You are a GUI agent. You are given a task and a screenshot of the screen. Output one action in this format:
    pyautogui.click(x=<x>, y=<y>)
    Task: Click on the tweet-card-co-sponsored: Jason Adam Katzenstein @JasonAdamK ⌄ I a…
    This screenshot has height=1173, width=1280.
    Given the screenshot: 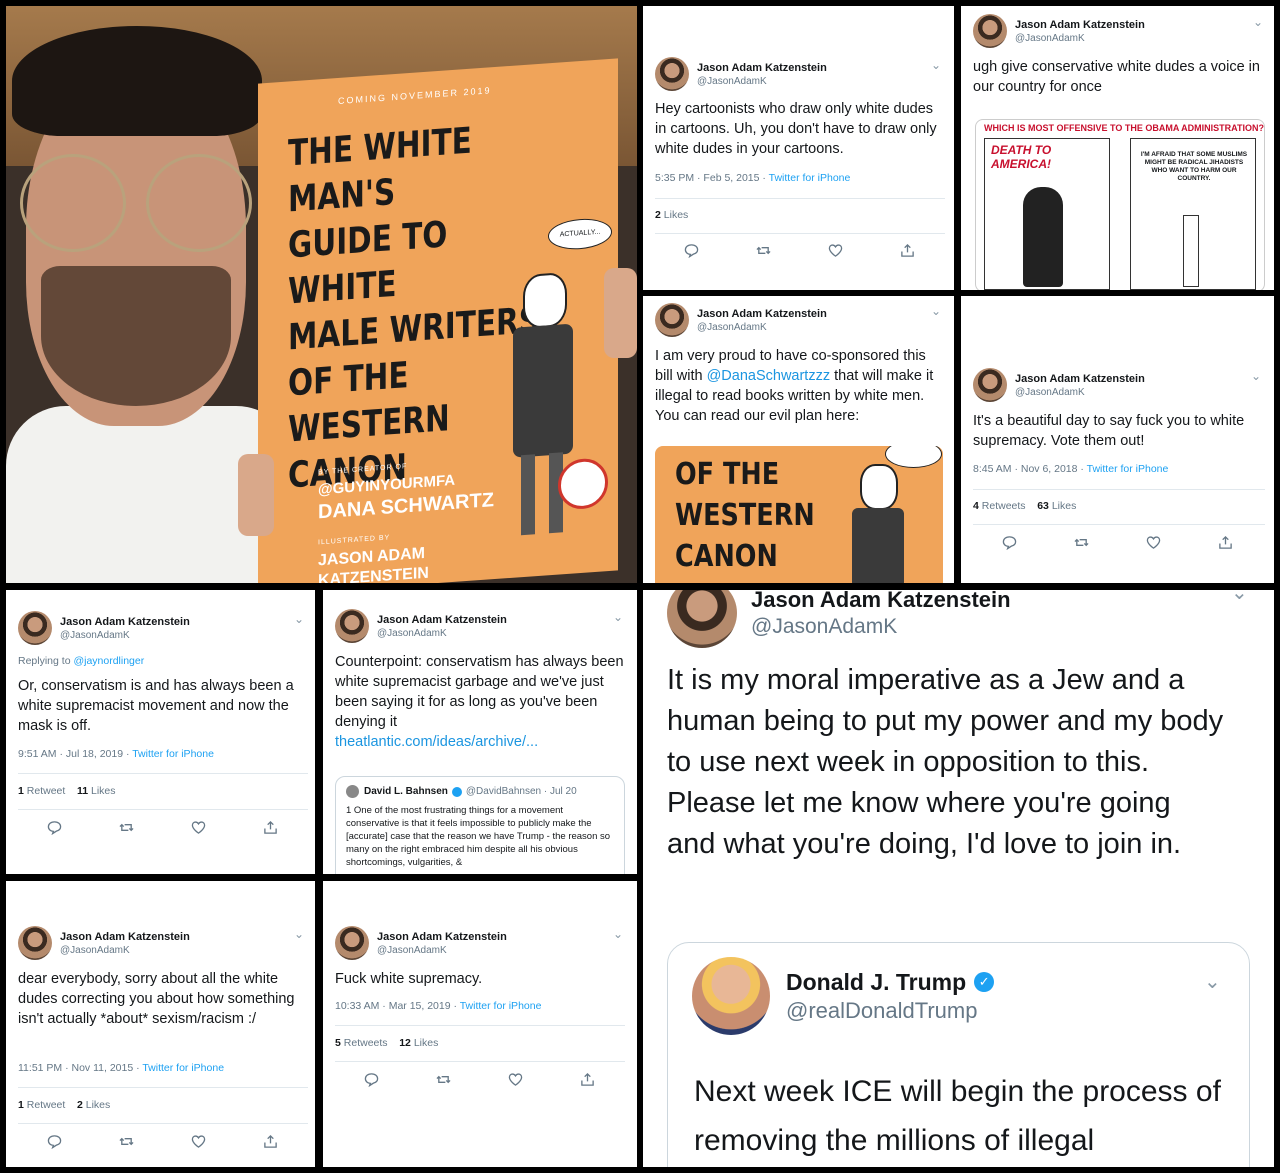 What is the action you would take?
    pyautogui.click(x=798, y=439)
    